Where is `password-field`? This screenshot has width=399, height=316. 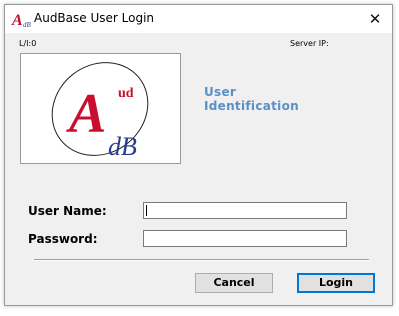 password-field is located at coordinates (245, 238).